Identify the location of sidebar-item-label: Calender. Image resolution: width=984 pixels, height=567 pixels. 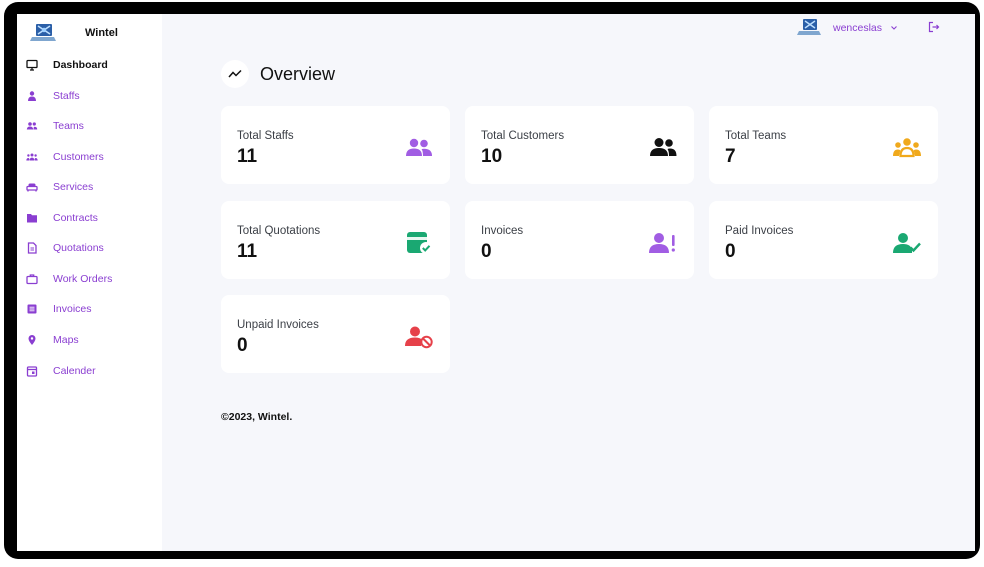
(74, 371).